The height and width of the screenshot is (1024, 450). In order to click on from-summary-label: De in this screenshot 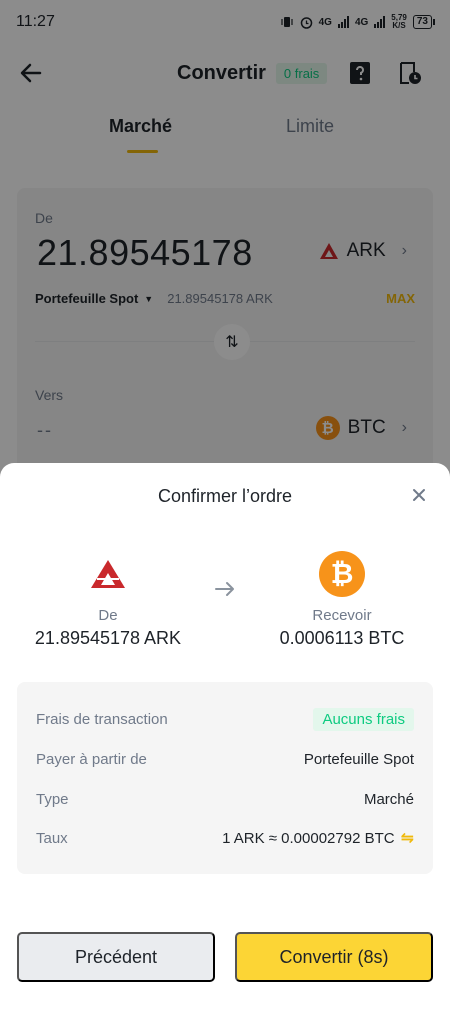, I will do `click(108, 615)`.